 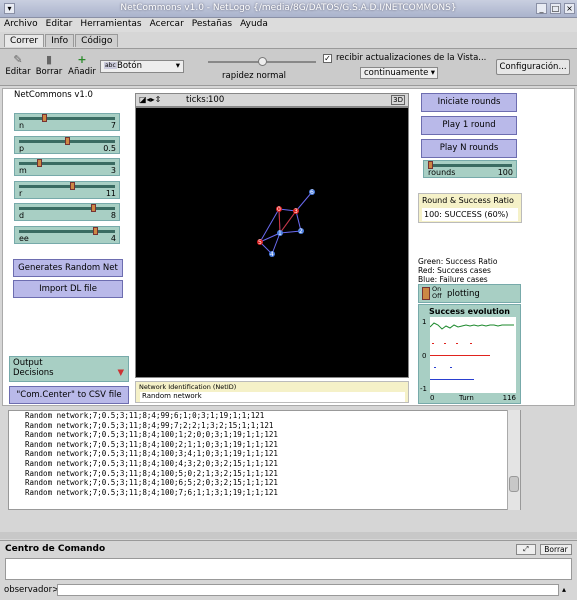 What do you see at coordinates (463, 294) in the screenshot?
I see `switch-label: plotting` at bounding box center [463, 294].